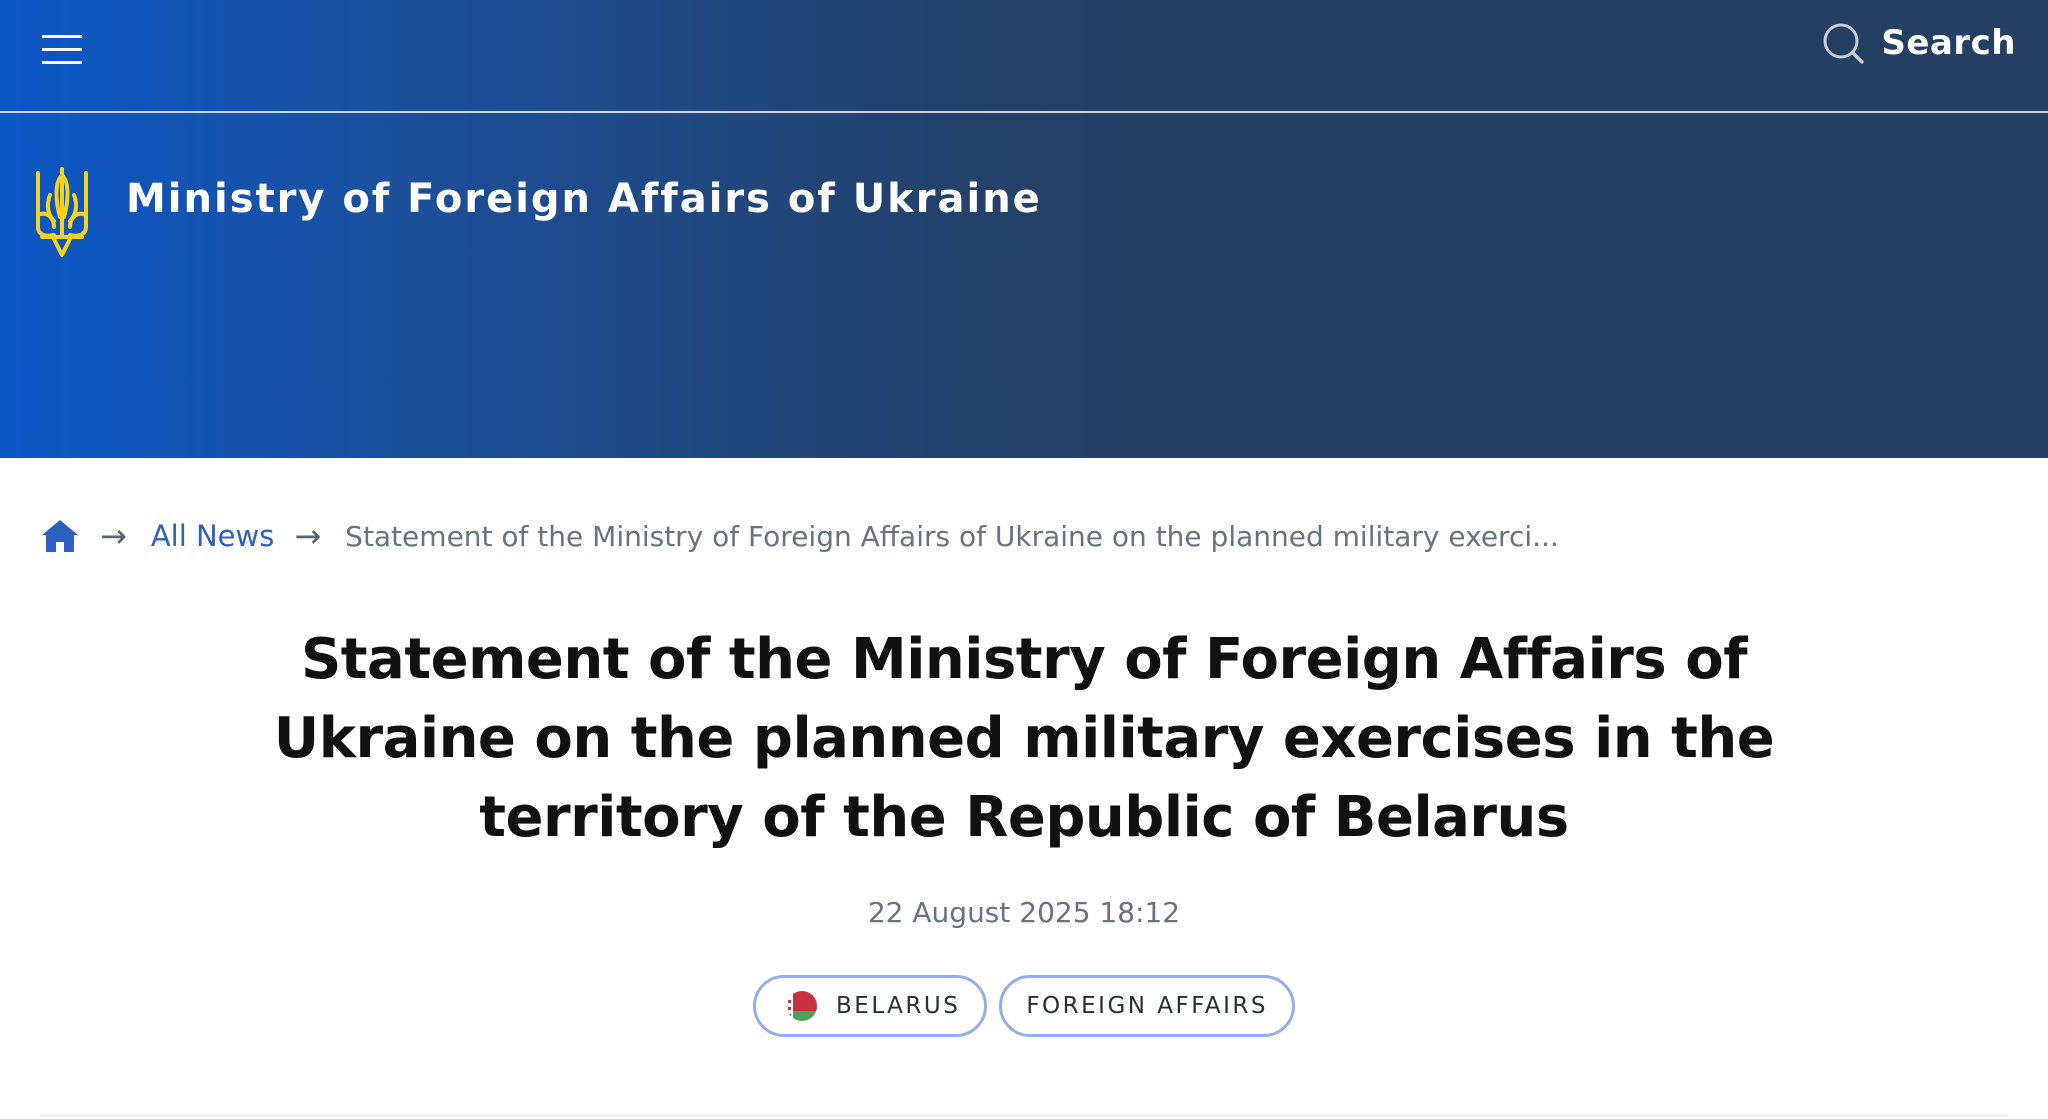 The height and width of the screenshot is (1119, 2048). I want to click on tag-foreign-affairs: FOREIGN AFFAIRS, so click(1147, 1006).